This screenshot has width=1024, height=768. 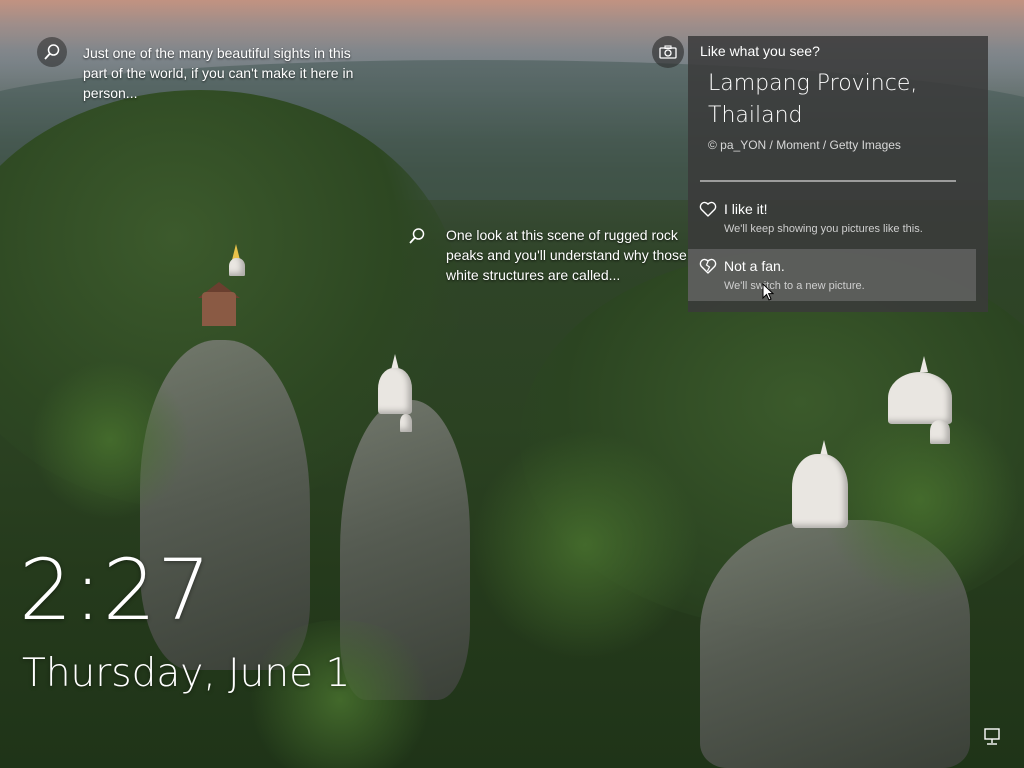 I want to click on panel-header: Like what you see?, so click(x=760, y=51).